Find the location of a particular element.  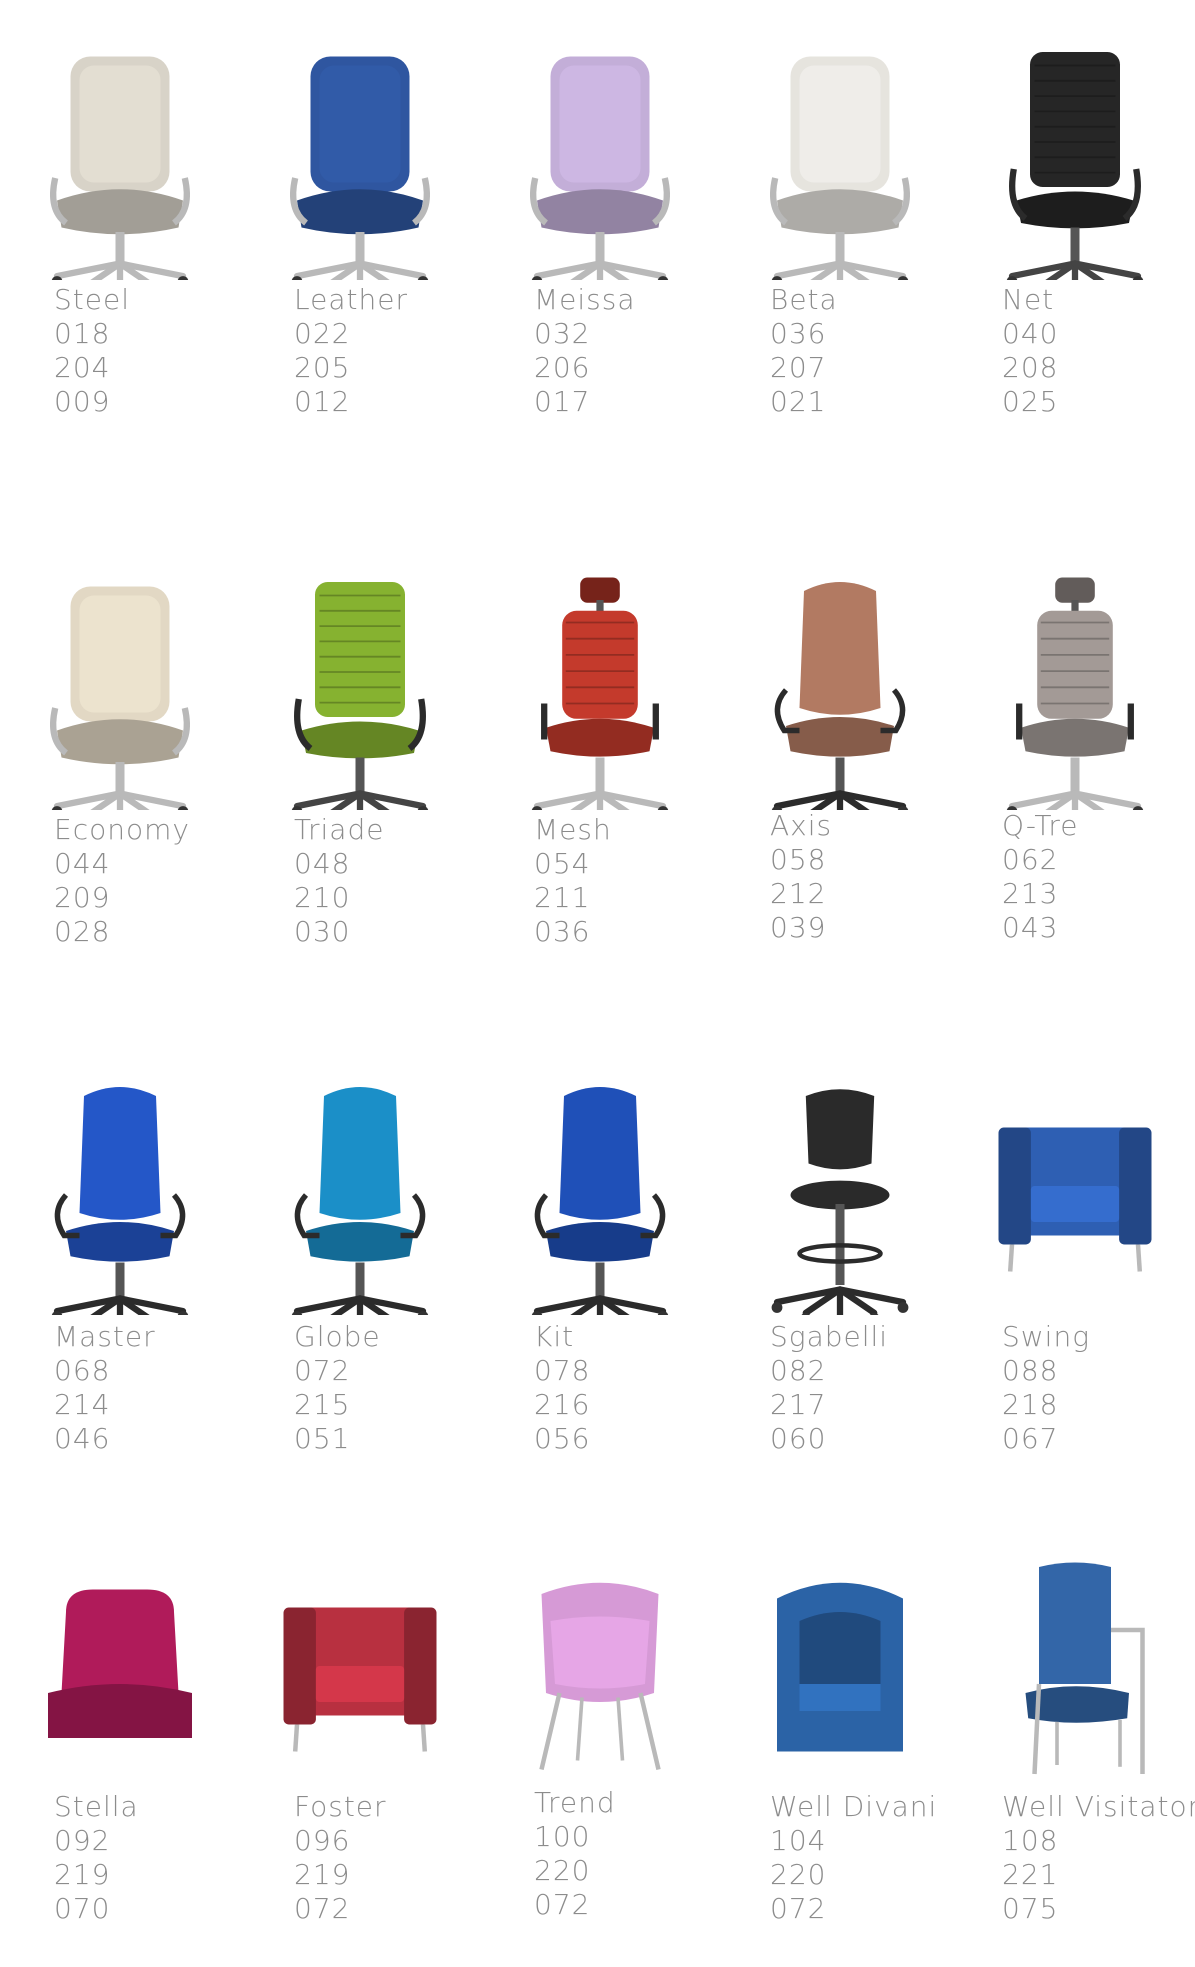

product-label: Globe 072 215 051 is located at coordinates (337, 1388).